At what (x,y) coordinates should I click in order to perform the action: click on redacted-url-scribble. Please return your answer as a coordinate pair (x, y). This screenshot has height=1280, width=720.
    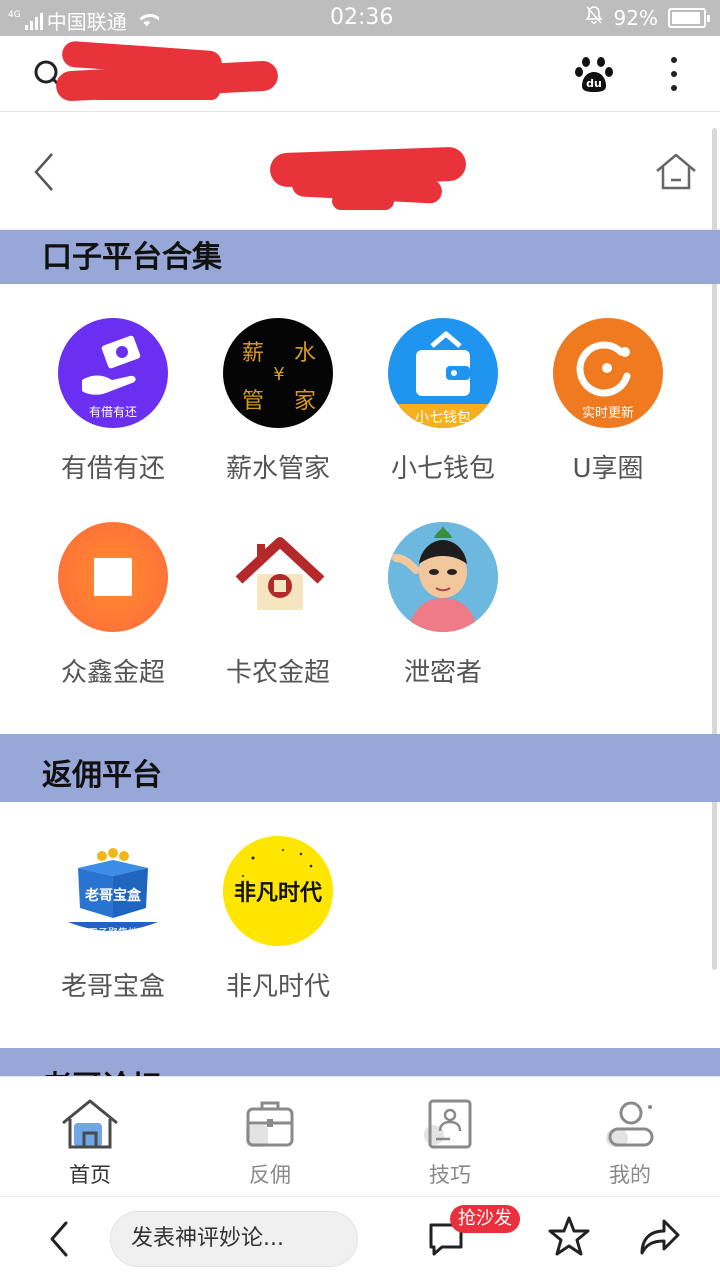
    Looking at the image, I should click on (155, 91).